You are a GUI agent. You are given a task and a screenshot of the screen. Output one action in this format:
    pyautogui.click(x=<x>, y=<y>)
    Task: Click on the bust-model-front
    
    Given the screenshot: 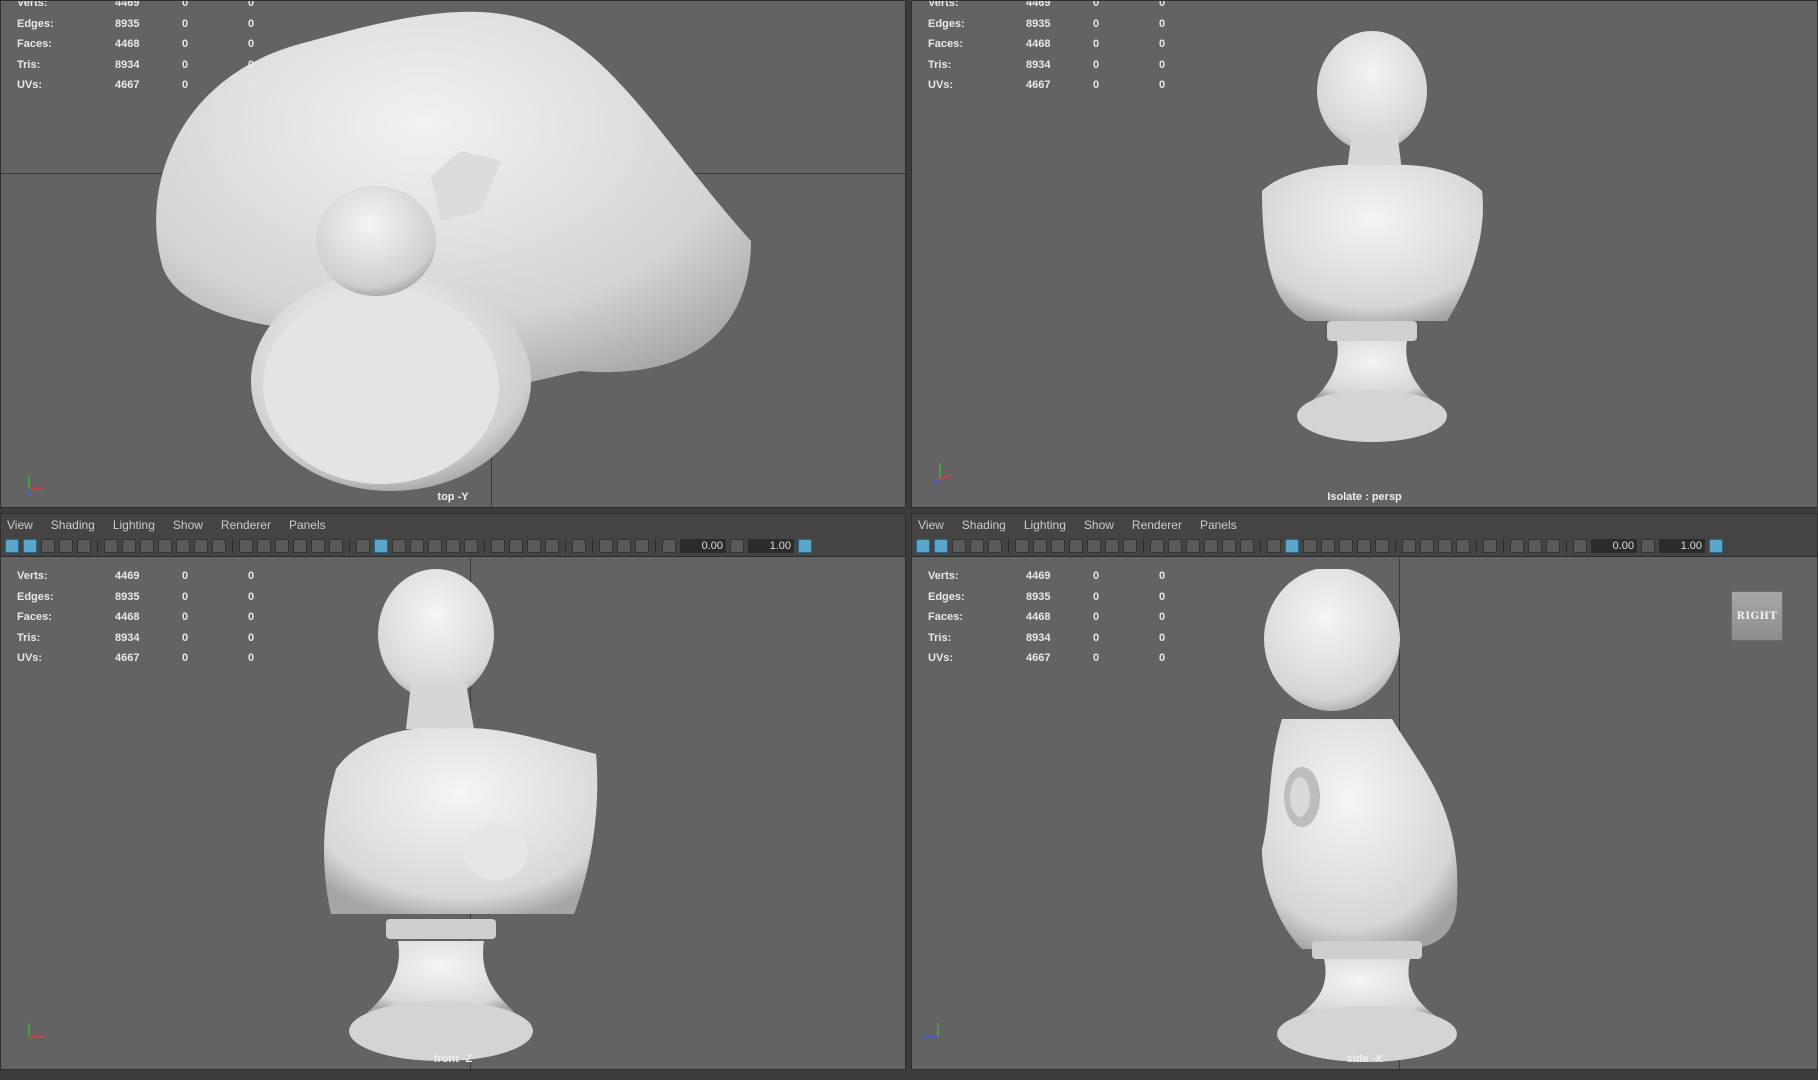 What is the action you would take?
    pyautogui.click(x=456, y=819)
    